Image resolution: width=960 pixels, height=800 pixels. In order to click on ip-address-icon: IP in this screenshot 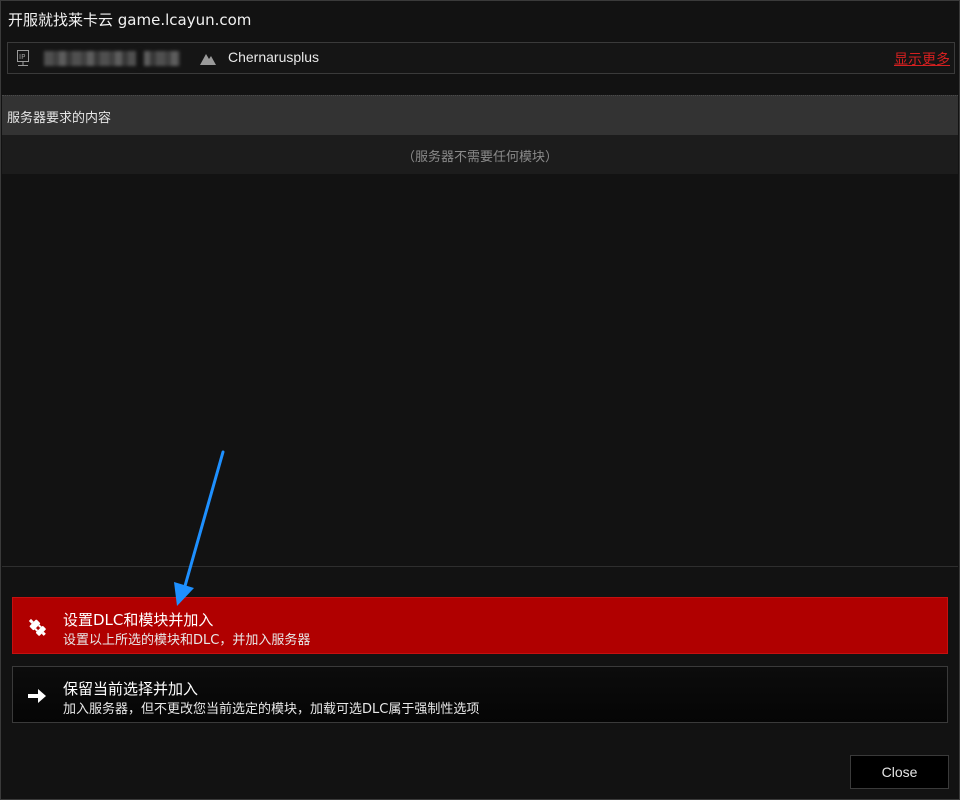, I will do `click(23, 58)`.